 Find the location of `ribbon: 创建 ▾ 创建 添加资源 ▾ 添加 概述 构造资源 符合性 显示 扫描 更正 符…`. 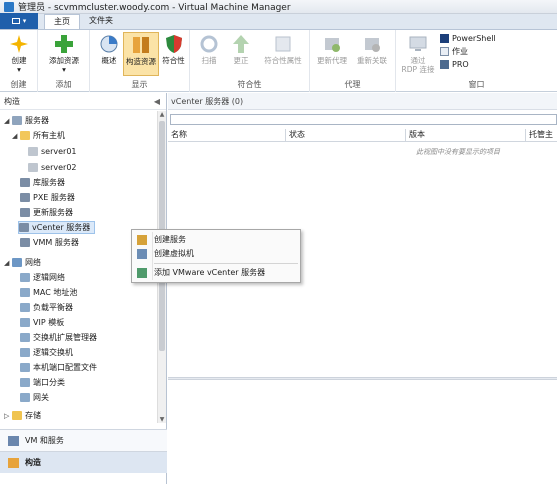

ribbon: 创建 ▾ 创建 添加资源 ▾ 添加 概述 构造资源 符合性 显示 扫描 更正 符… is located at coordinates (278, 61).